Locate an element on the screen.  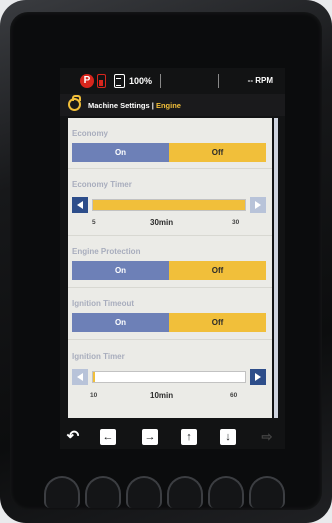
economy-label: Economy is located at coordinates (90, 133).